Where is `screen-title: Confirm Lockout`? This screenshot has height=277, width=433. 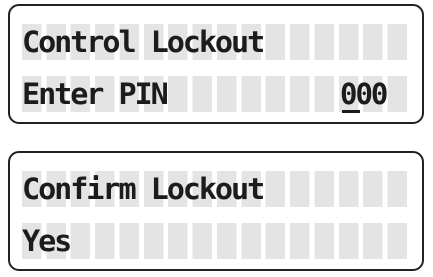 screen-title: Confirm Lockout is located at coordinates (143, 189).